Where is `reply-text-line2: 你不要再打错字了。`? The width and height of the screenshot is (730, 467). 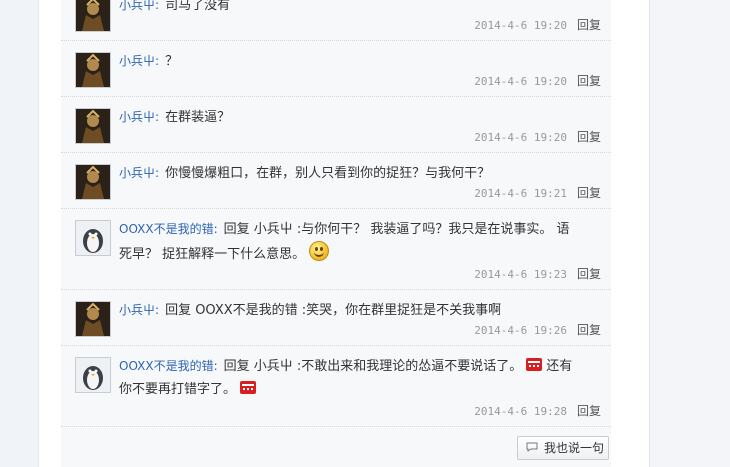
reply-text-line2: 你不要再打错字了。 is located at coordinates (178, 389).